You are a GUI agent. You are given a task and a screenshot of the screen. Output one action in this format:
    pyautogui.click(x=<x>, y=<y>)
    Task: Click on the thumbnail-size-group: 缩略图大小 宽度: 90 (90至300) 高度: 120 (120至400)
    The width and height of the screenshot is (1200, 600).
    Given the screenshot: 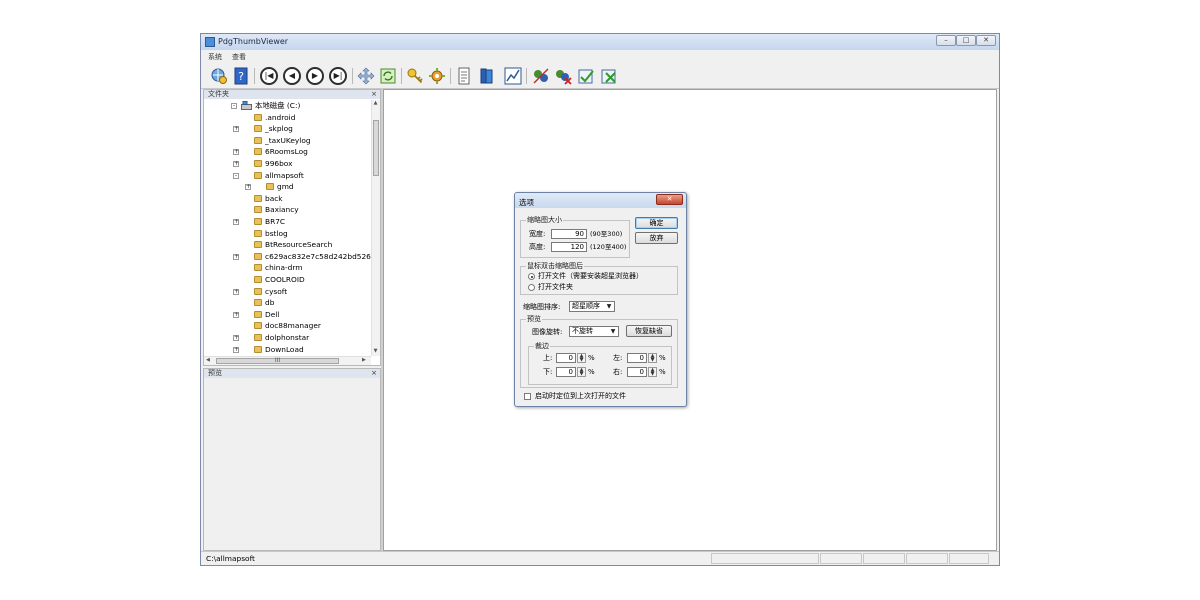 What is the action you would take?
    pyautogui.click(x=575, y=237)
    